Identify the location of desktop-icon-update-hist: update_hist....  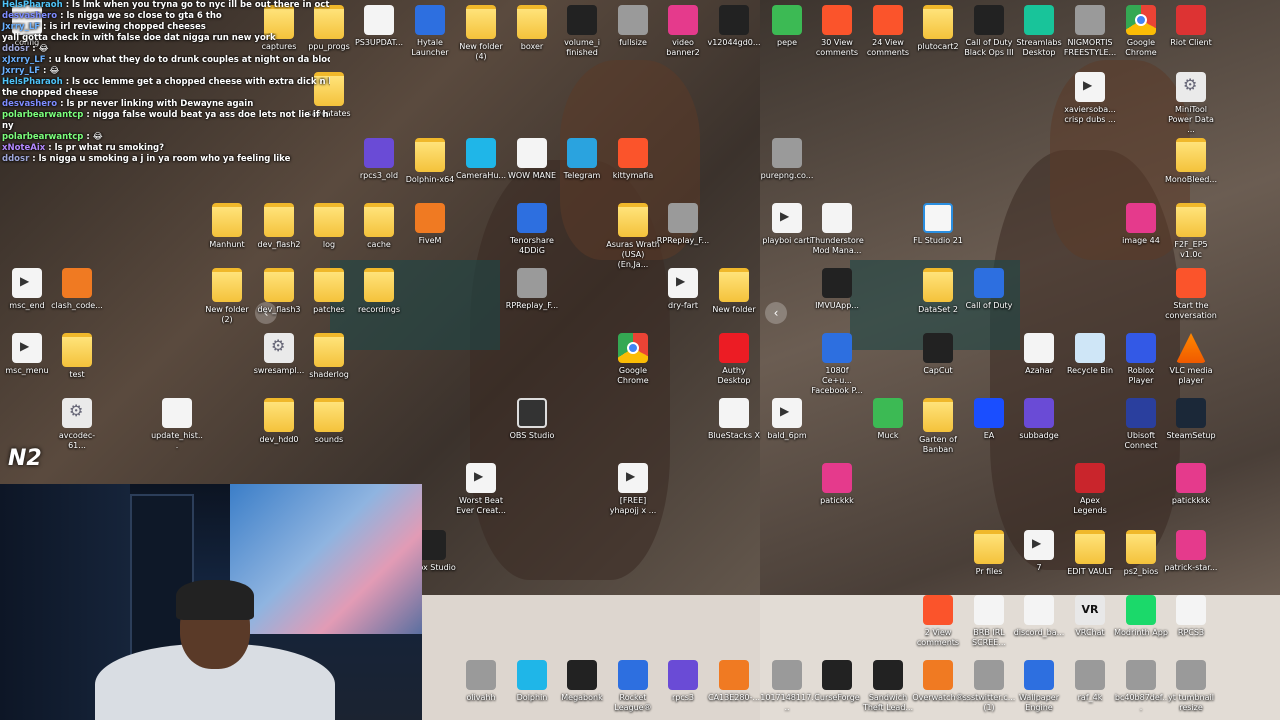
(177, 424).